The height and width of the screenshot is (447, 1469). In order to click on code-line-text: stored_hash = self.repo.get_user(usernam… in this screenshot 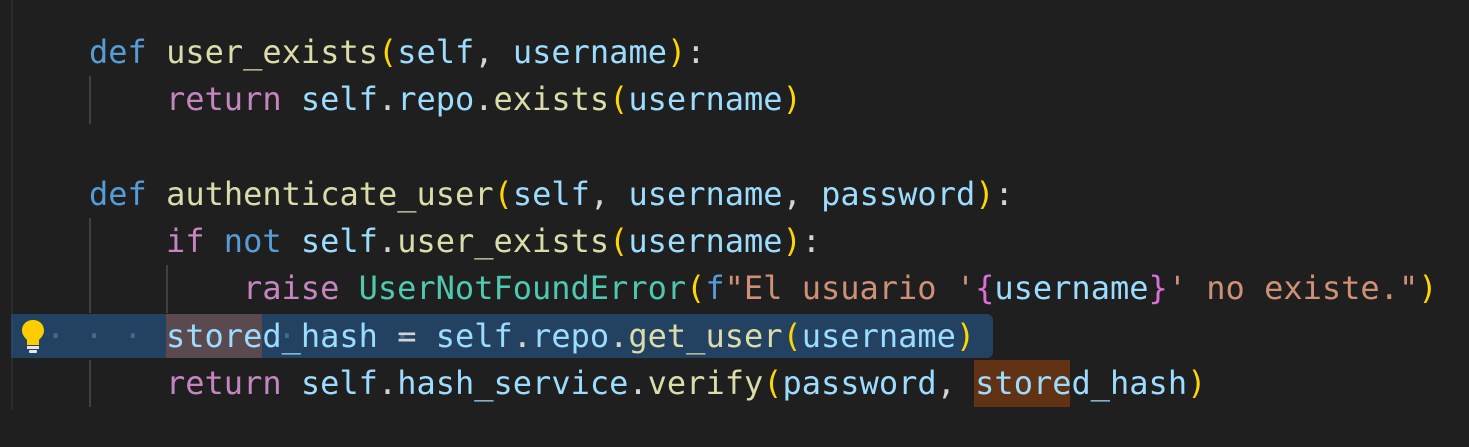, I will do `click(570, 336)`.